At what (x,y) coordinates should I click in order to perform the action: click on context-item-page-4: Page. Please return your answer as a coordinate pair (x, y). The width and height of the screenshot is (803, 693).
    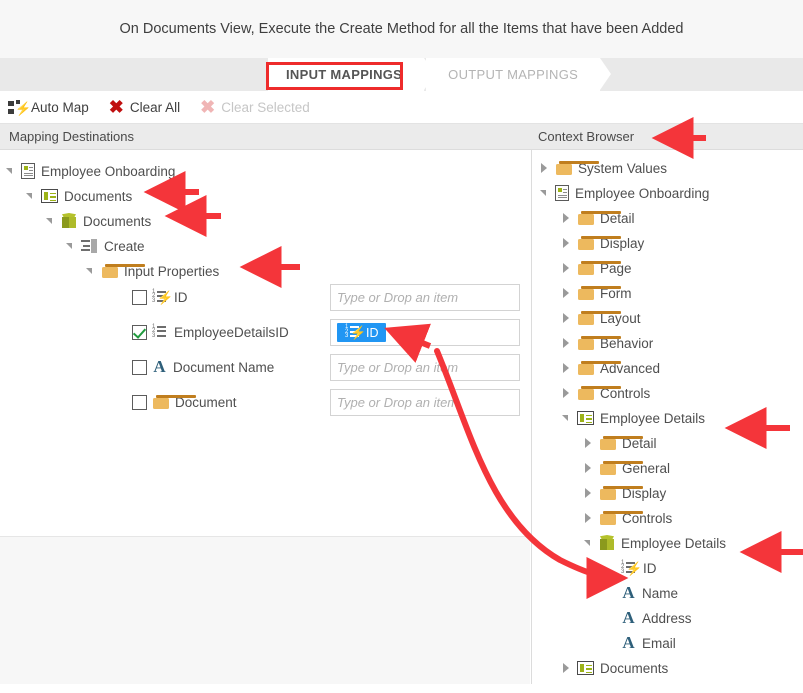
    Looking at the image, I should click on (597, 268).